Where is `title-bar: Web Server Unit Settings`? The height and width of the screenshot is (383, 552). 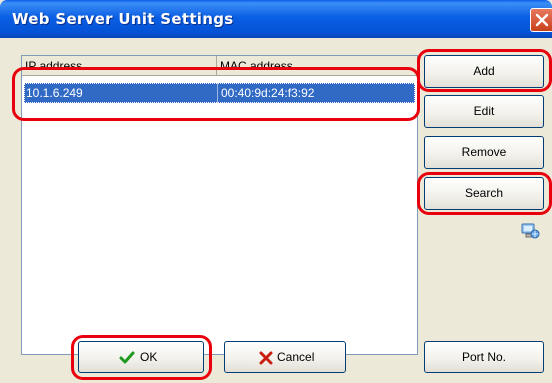
title-bar: Web Server Unit Settings is located at coordinates (276, 19).